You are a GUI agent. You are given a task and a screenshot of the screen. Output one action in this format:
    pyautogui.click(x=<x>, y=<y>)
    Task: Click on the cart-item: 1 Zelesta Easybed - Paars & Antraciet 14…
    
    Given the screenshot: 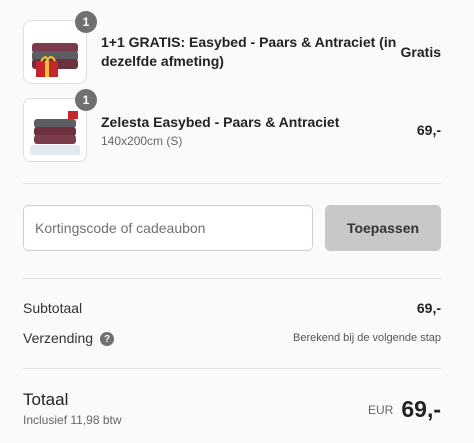 What is the action you would take?
    pyautogui.click(x=232, y=125)
    